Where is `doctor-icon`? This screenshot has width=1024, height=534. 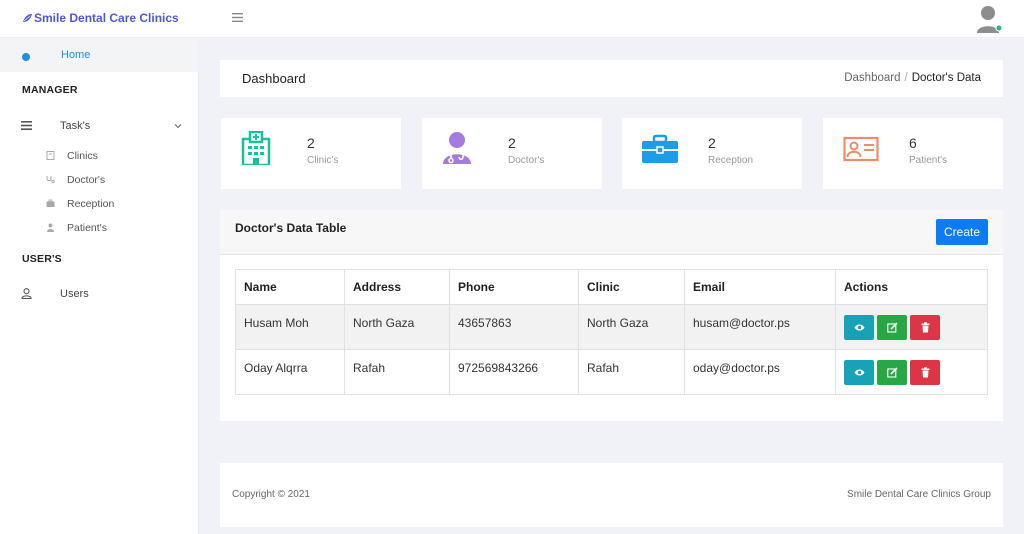 doctor-icon is located at coordinates (457, 148).